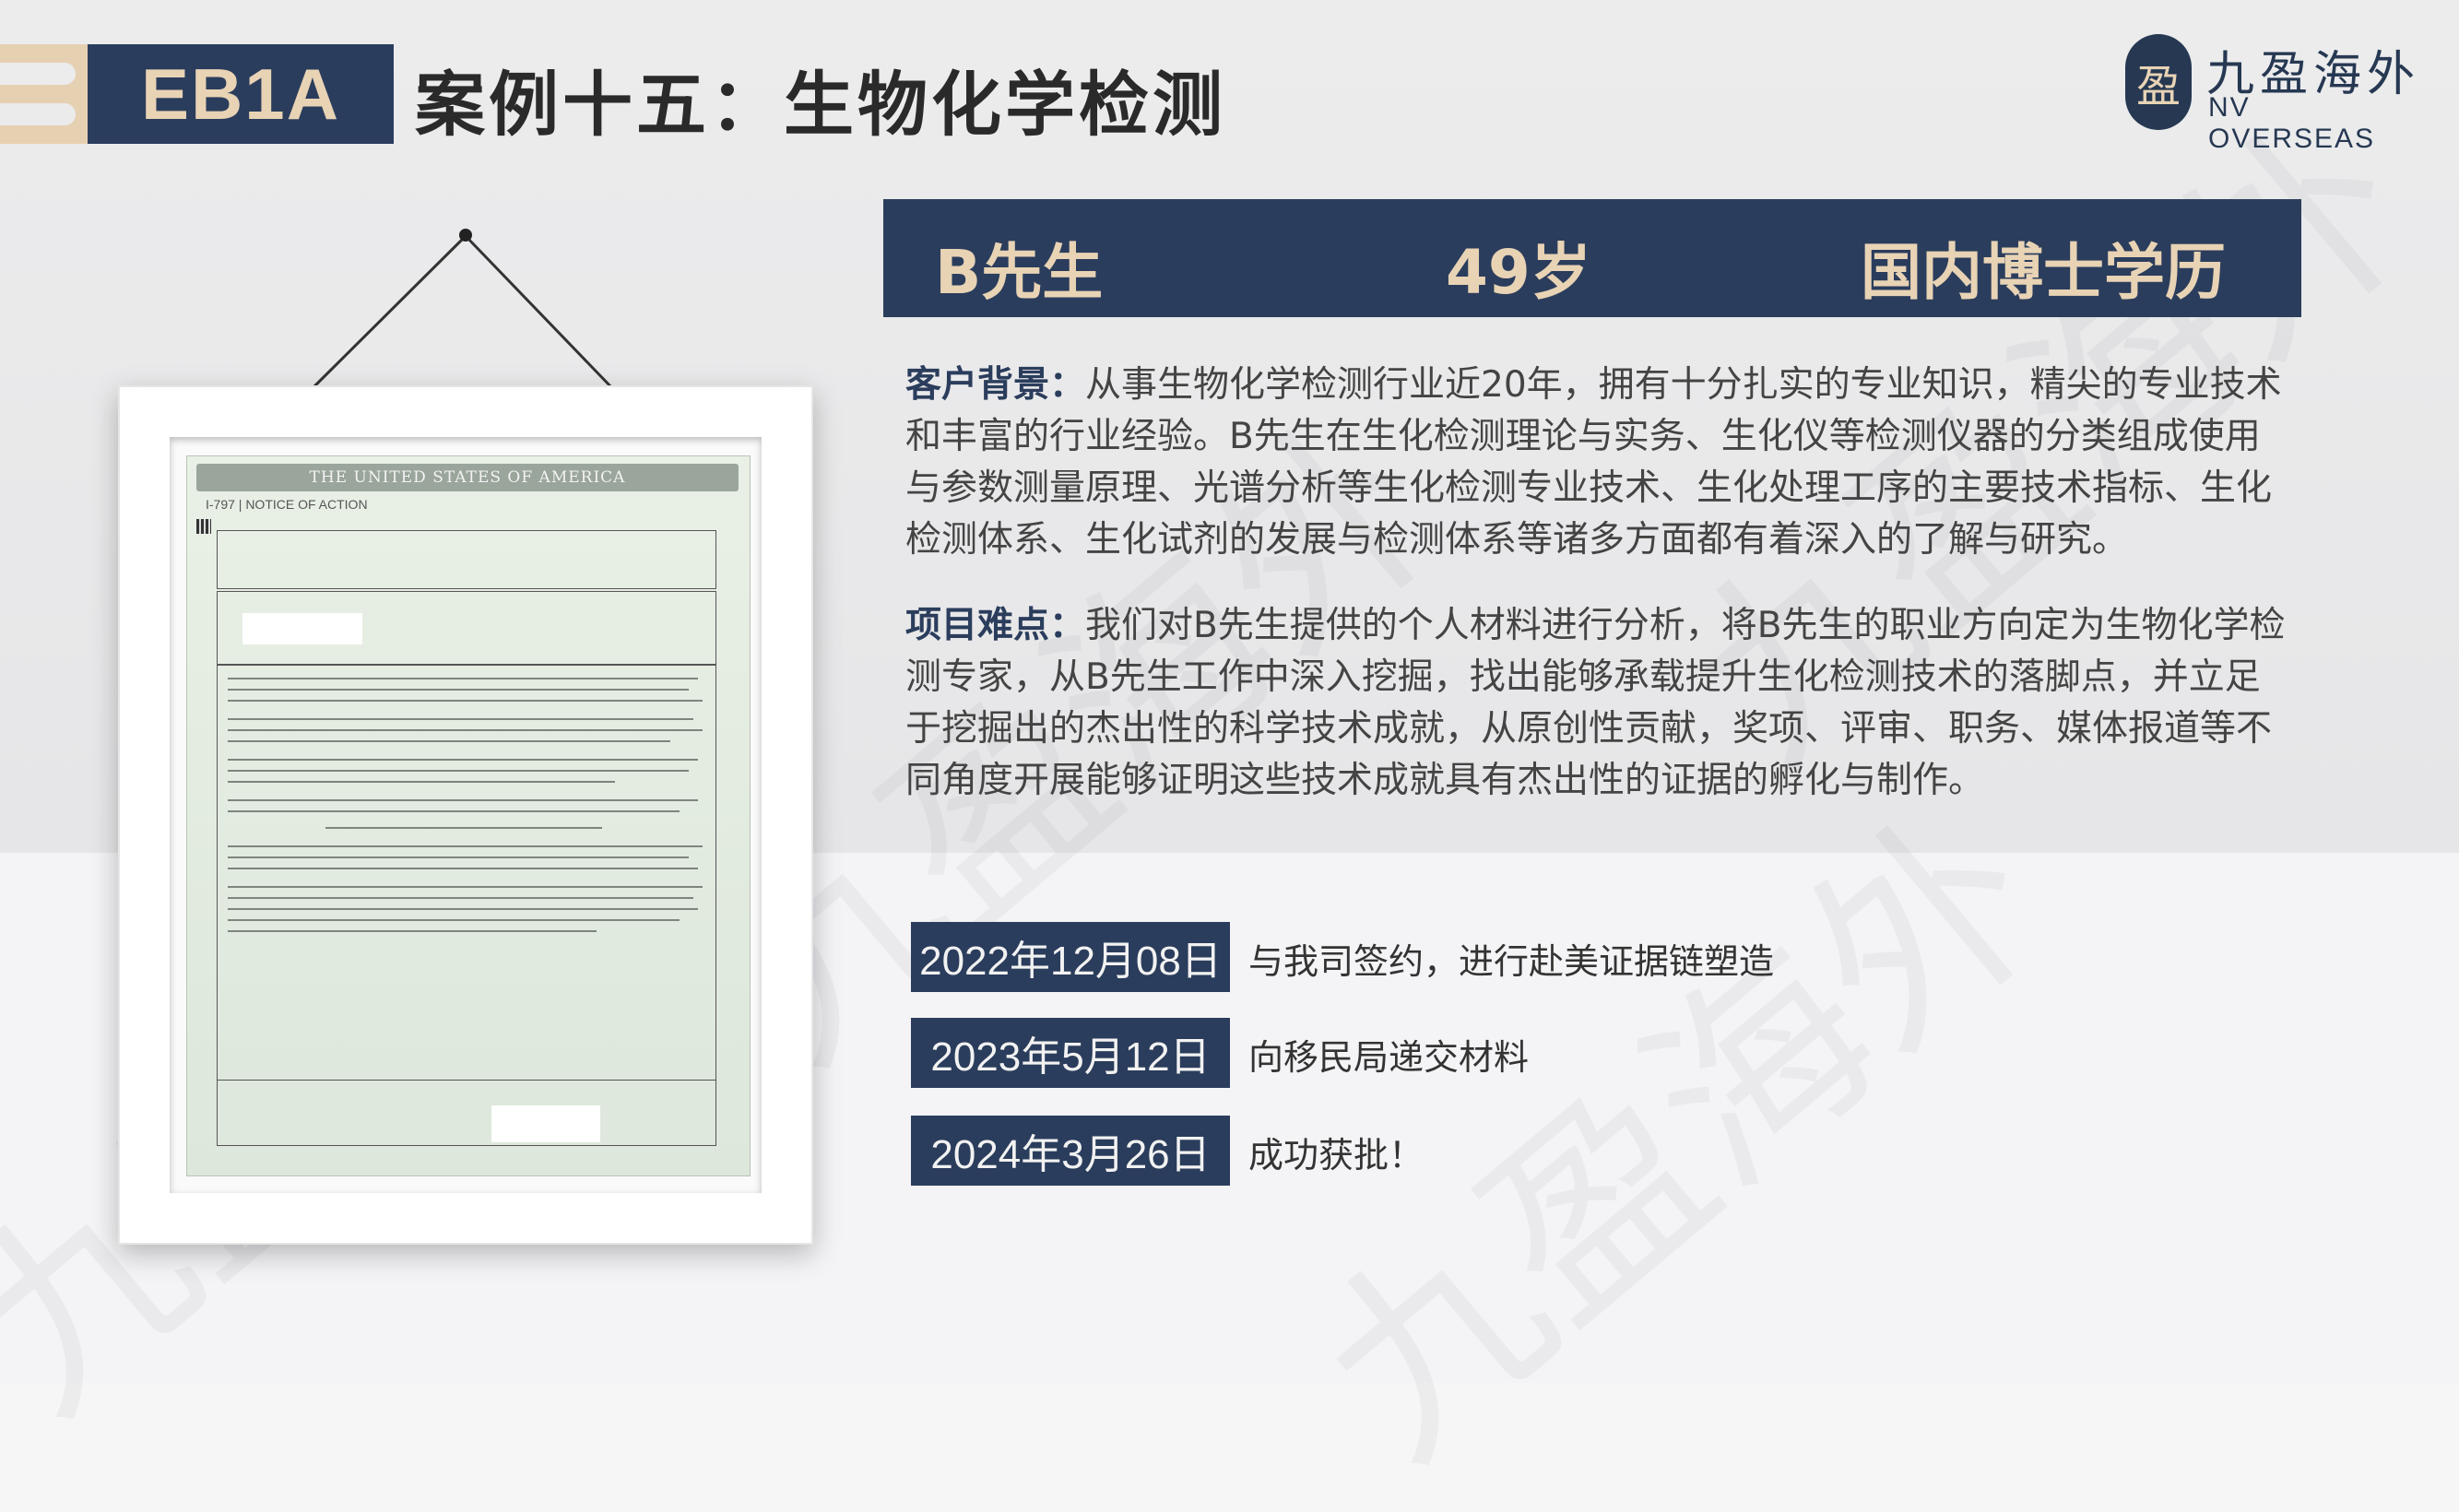 The width and height of the screenshot is (2459, 1512). What do you see at coordinates (1592, 258) in the screenshot?
I see `profile-bar: B先生 49岁 国内博士学历` at bounding box center [1592, 258].